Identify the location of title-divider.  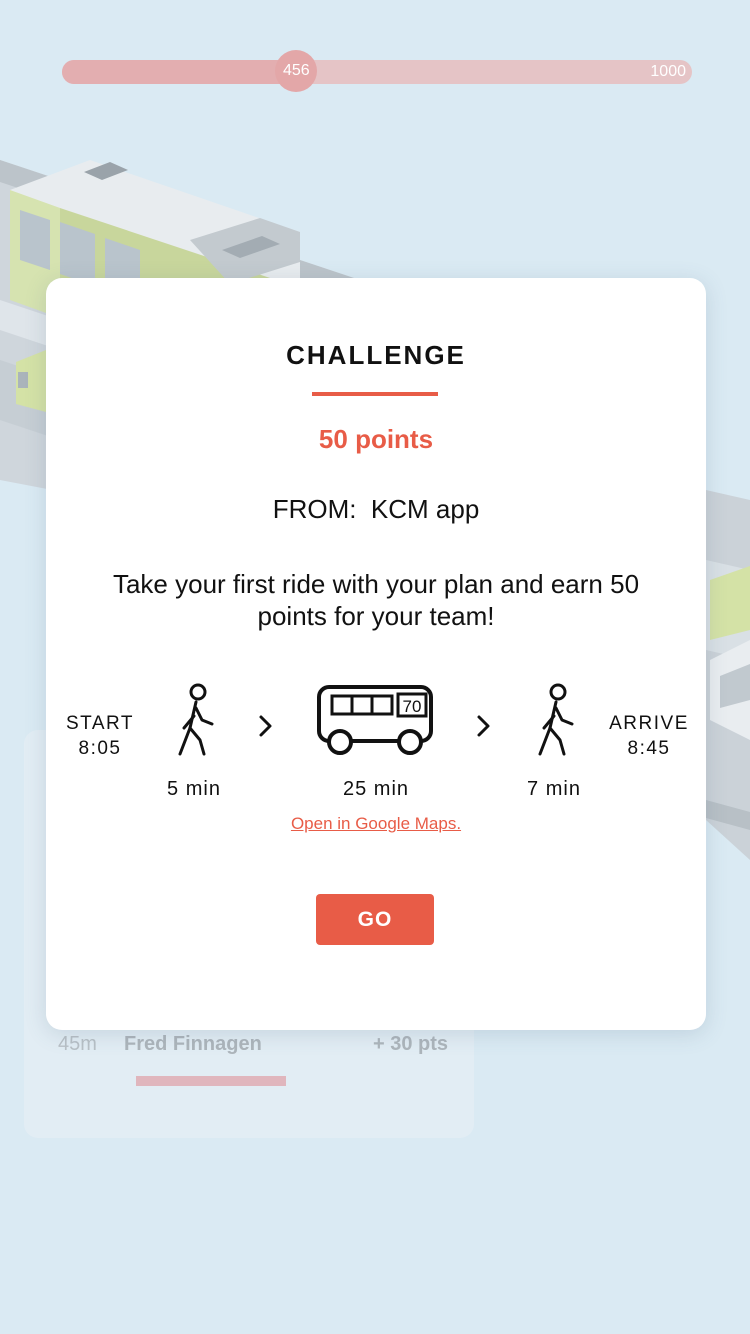
(375, 394).